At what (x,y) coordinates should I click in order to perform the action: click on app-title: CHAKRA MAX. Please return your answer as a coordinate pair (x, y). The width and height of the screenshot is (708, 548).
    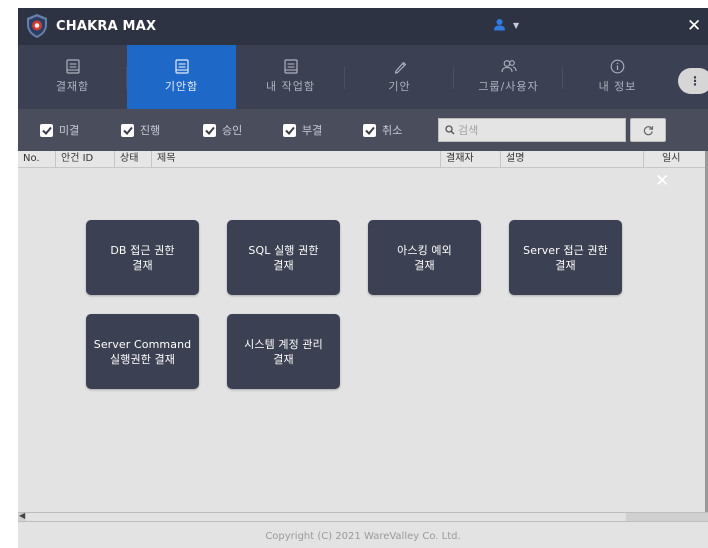
    Looking at the image, I should click on (106, 26).